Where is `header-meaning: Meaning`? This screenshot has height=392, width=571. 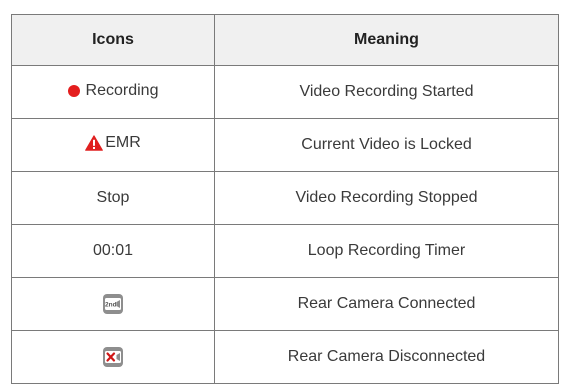
header-meaning: Meaning is located at coordinates (386, 40).